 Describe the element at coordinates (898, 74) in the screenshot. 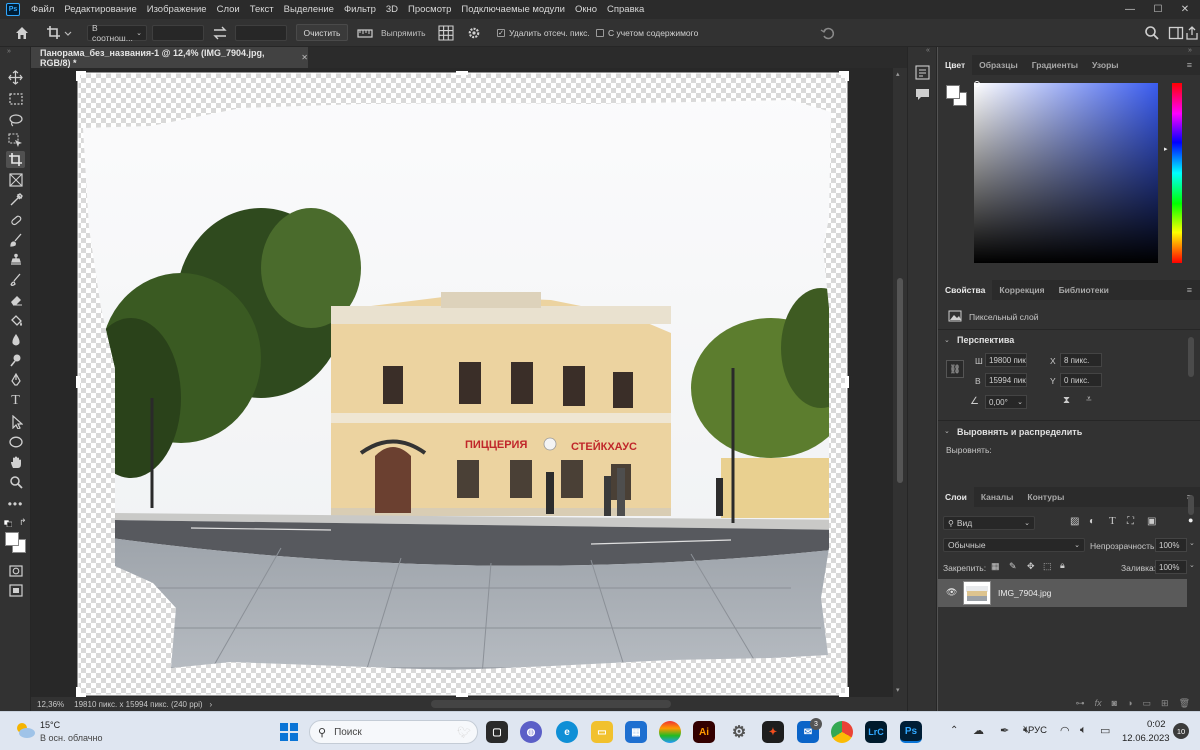

I see `scroll-up-icon: ▴` at that location.